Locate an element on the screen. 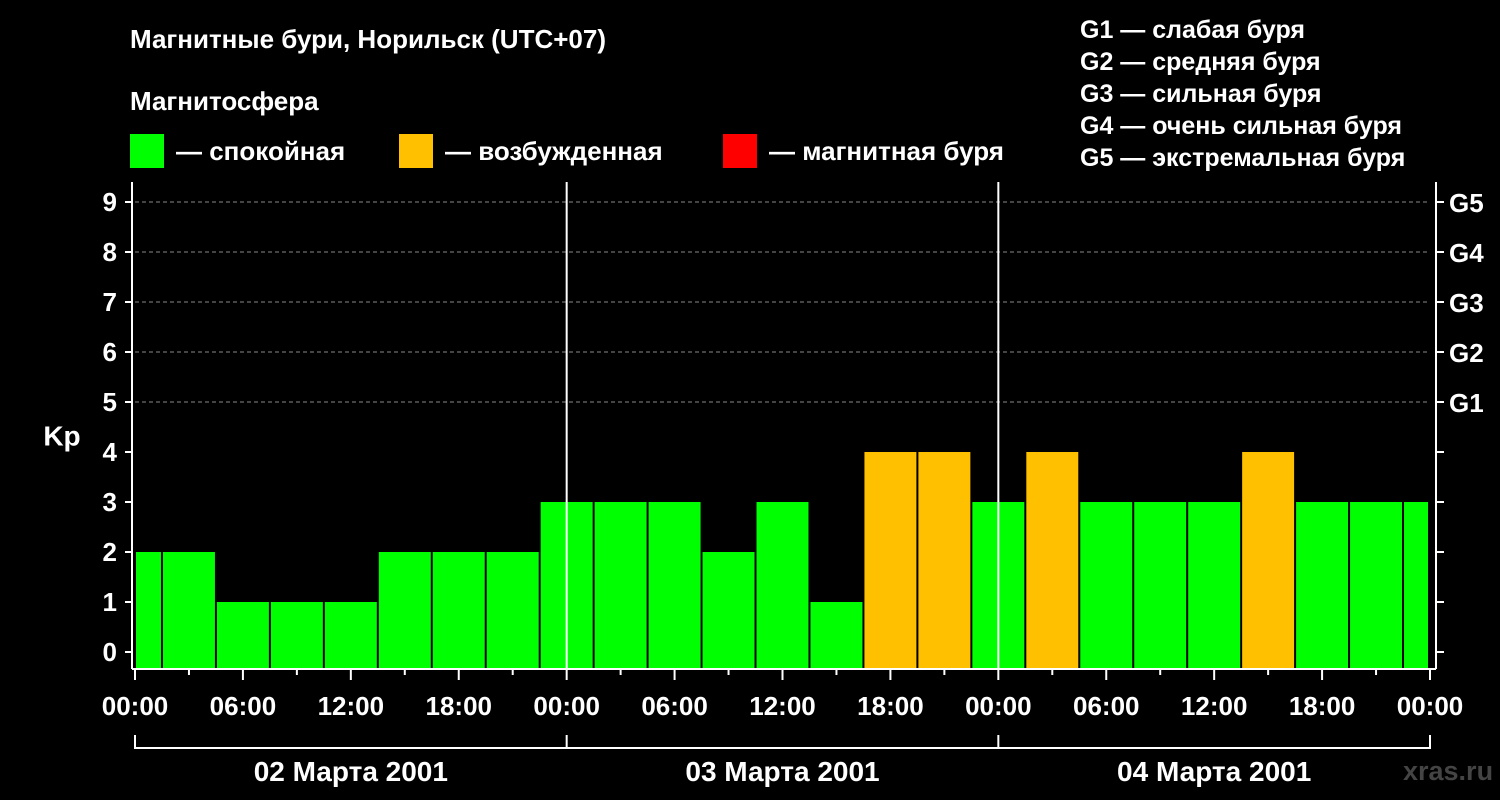 The image size is (1500, 800). x-tick-label-12: 00:00 is located at coordinates (1430, 706).